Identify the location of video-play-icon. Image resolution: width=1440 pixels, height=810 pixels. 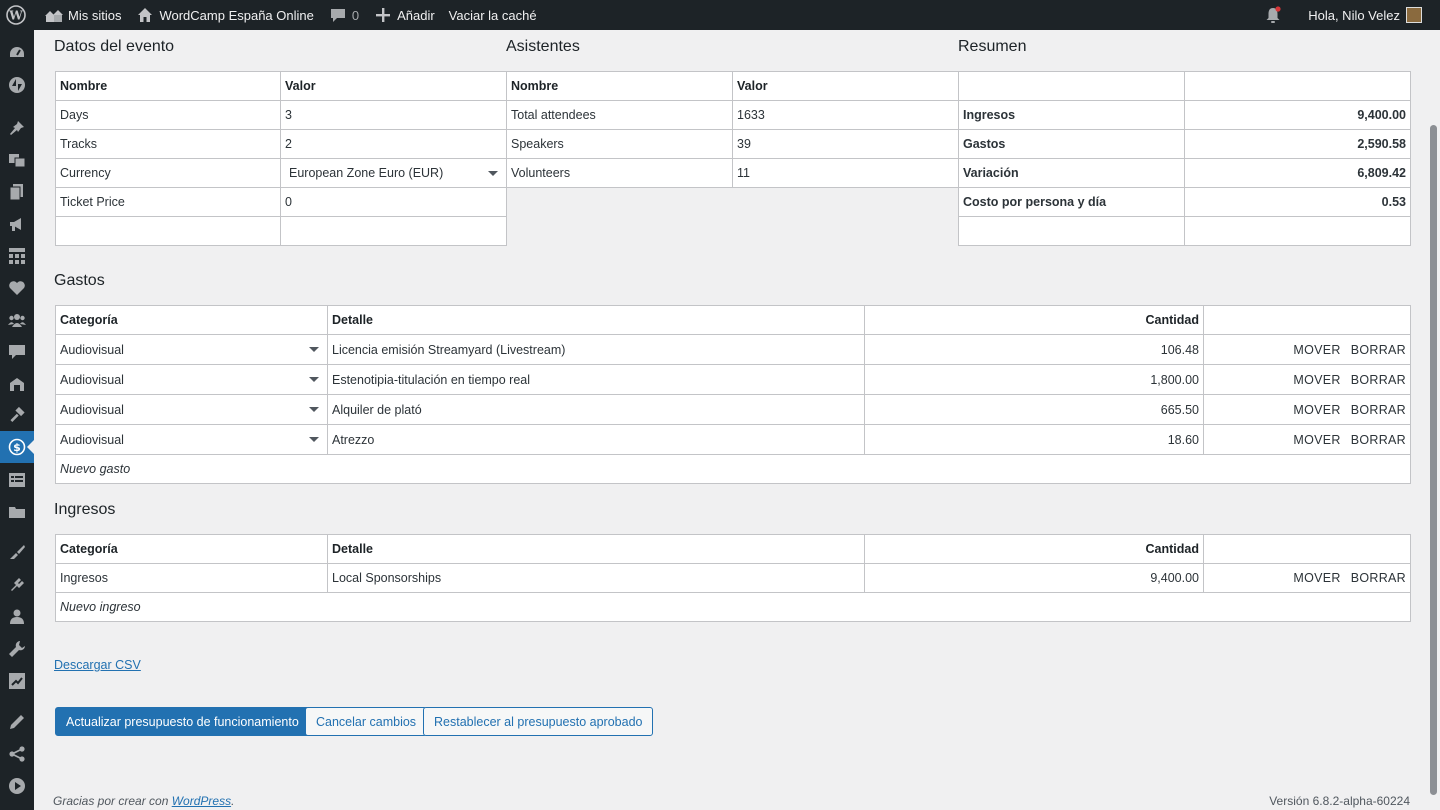
(17, 786).